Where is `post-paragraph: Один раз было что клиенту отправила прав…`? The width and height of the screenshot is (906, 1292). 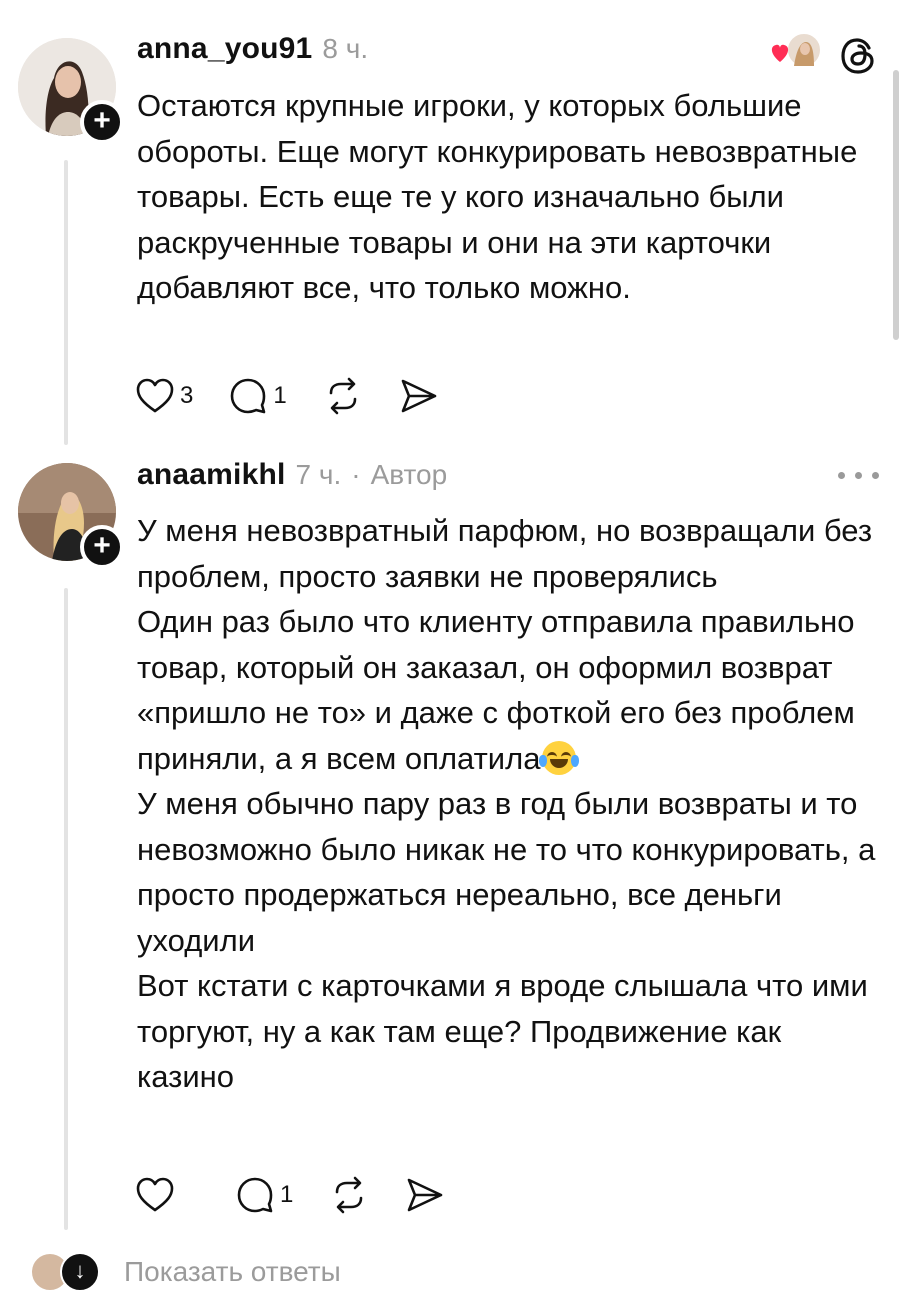
post-paragraph: Один раз было что клиенту отправила прав… is located at coordinates (507, 690).